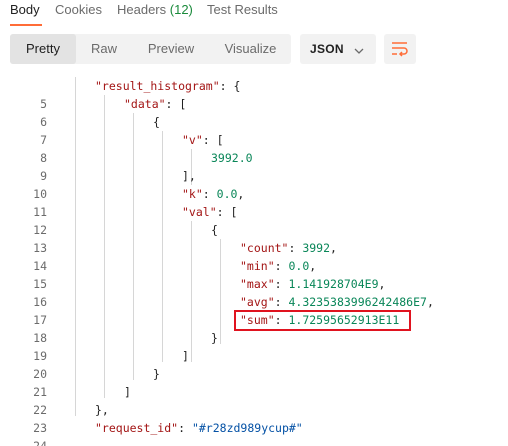  What do you see at coordinates (254, 166) in the screenshot?
I see `code-line: 9 3992.0` at bounding box center [254, 166].